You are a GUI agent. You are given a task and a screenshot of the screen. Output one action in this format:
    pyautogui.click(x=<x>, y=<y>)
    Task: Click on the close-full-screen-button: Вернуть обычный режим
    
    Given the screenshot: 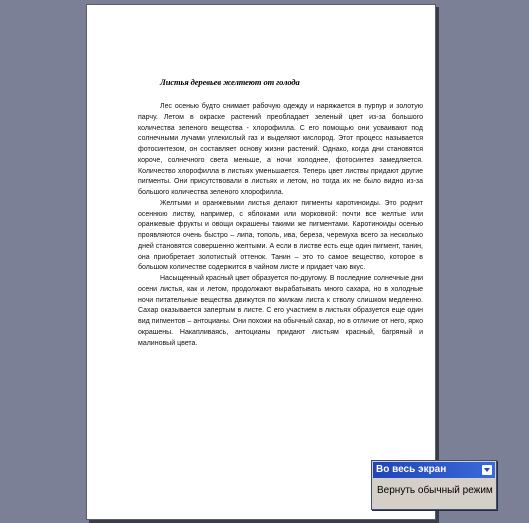 What is the action you would take?
    pyautogui.click(x=434, y=491)
    